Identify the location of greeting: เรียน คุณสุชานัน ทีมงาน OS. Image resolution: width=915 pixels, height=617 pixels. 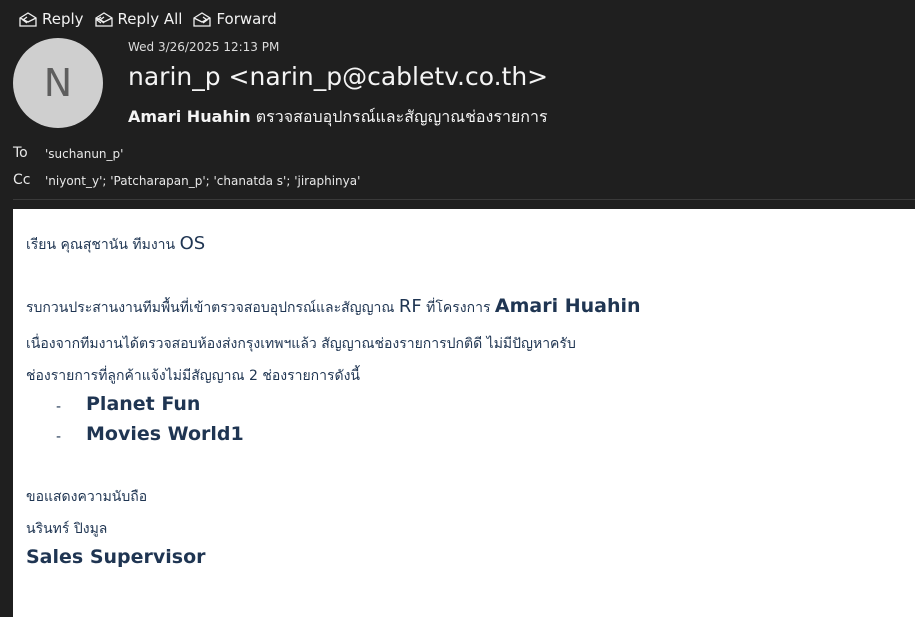
(115, 244).